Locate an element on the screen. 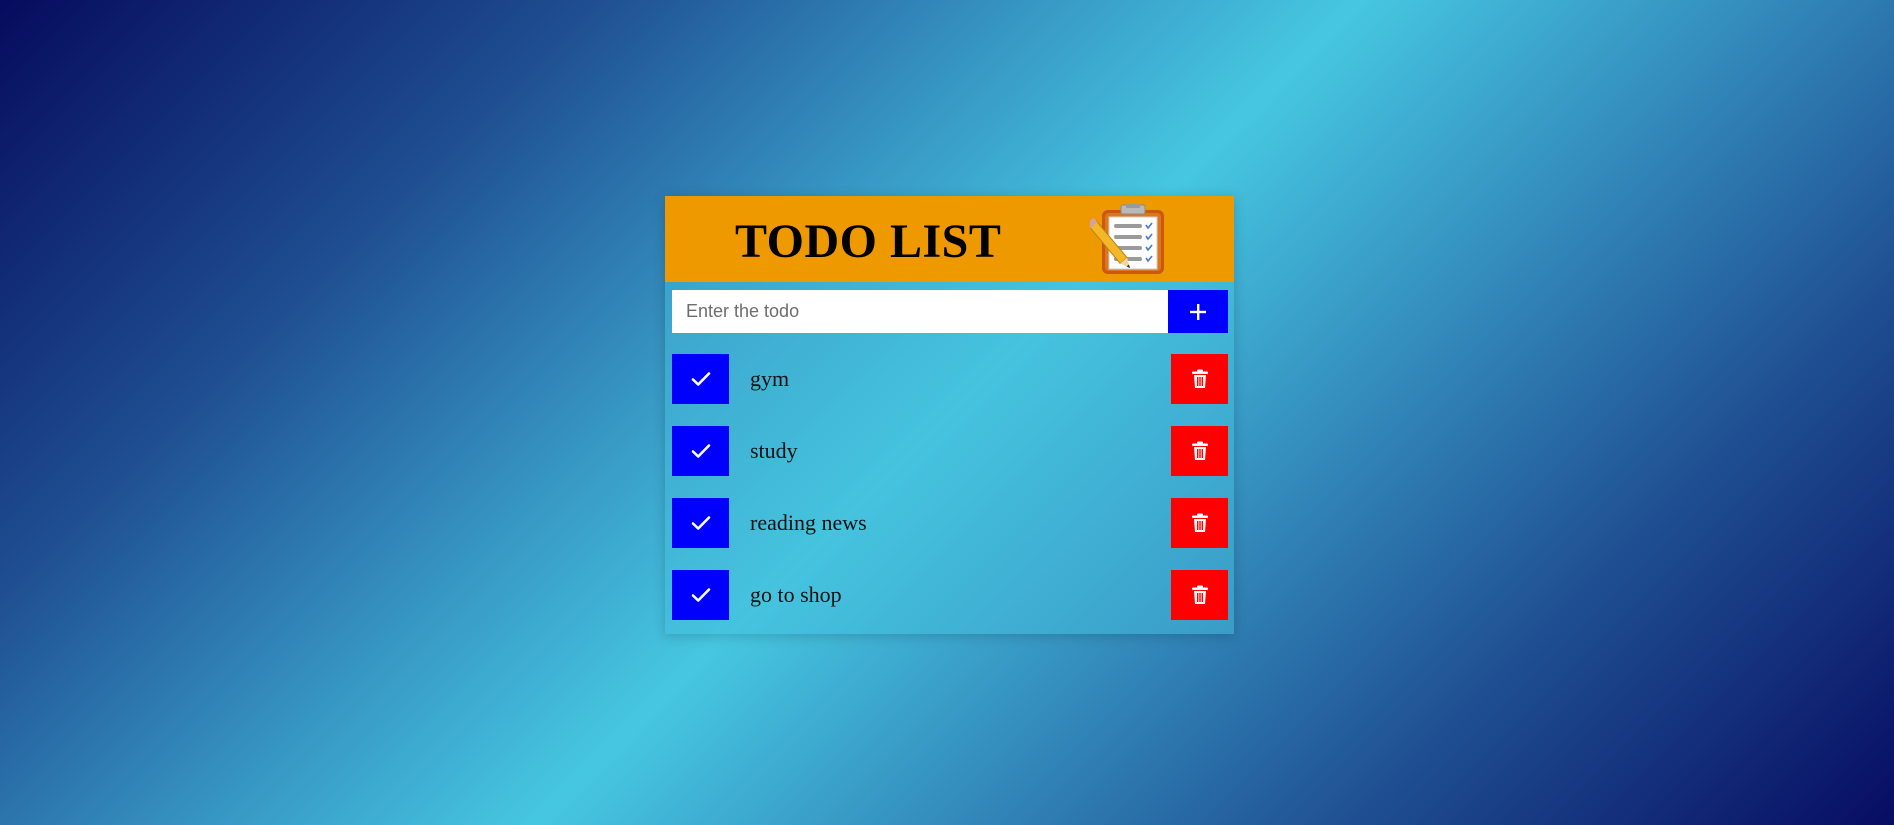 The image size is (1894, 825). plus-icon is located at coordinates (1198, 312).